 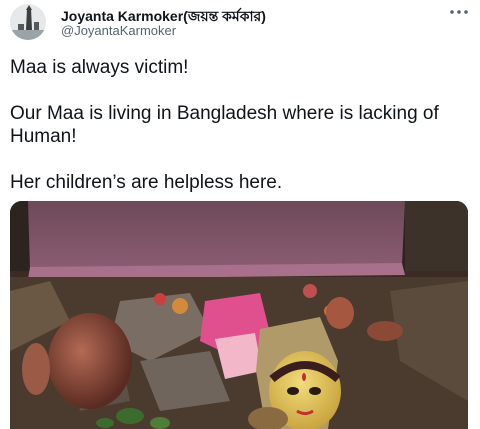 I want to click on tweet-paragraph: Her children’s are helpless here., so click(x=146, y=182).